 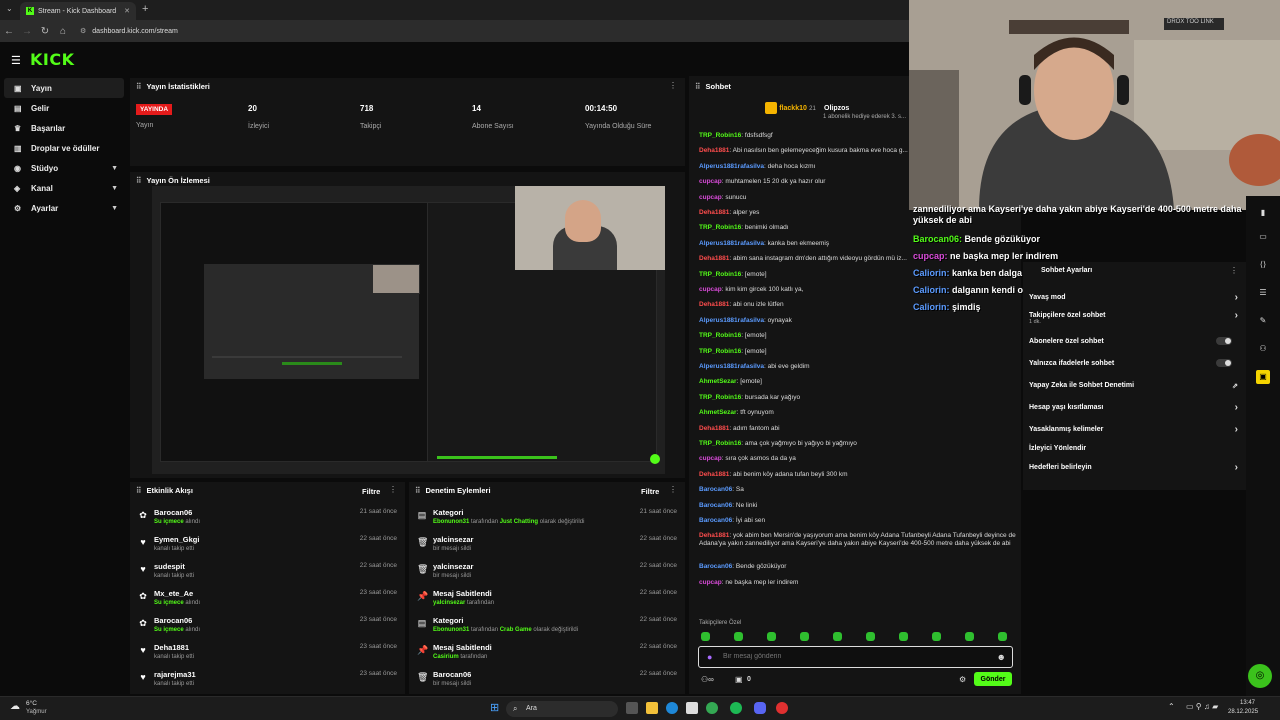 I want to click on gift-counter-icon: ▣, so click(x=739, y=679).